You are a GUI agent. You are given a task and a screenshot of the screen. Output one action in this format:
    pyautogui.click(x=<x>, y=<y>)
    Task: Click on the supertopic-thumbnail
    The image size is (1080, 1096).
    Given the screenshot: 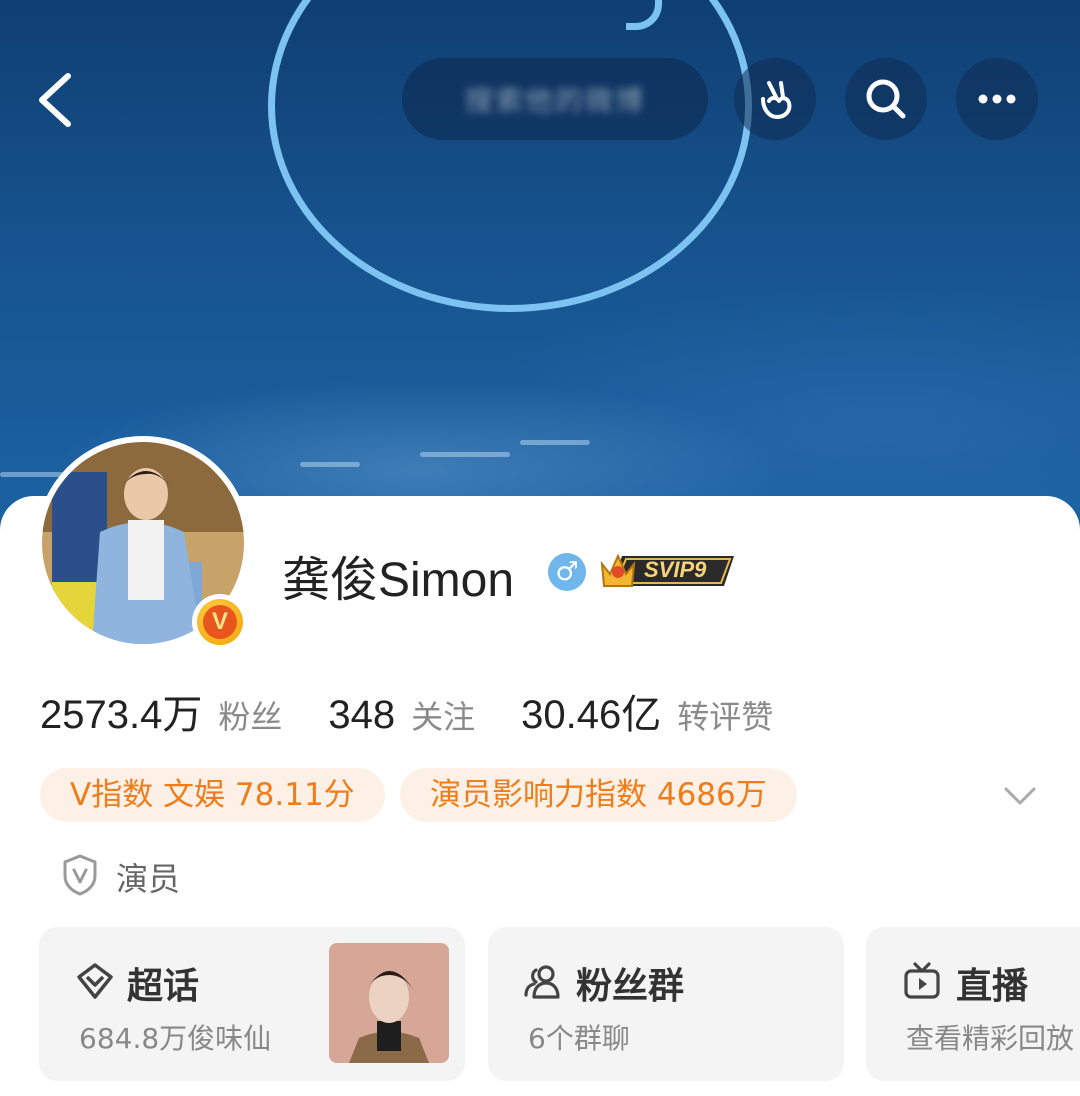 What is the action you would take?
    pyautogui.click(x=389, y=1003)
    